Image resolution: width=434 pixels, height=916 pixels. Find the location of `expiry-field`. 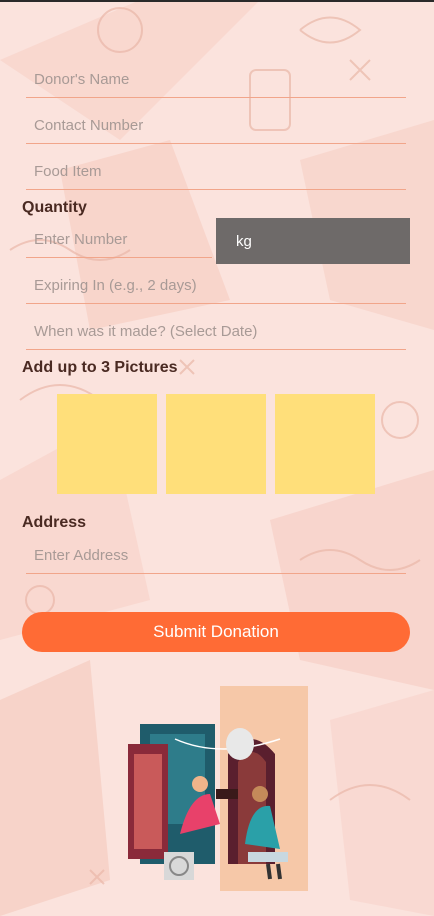

expiry-field is located at coordinates (216, 286).